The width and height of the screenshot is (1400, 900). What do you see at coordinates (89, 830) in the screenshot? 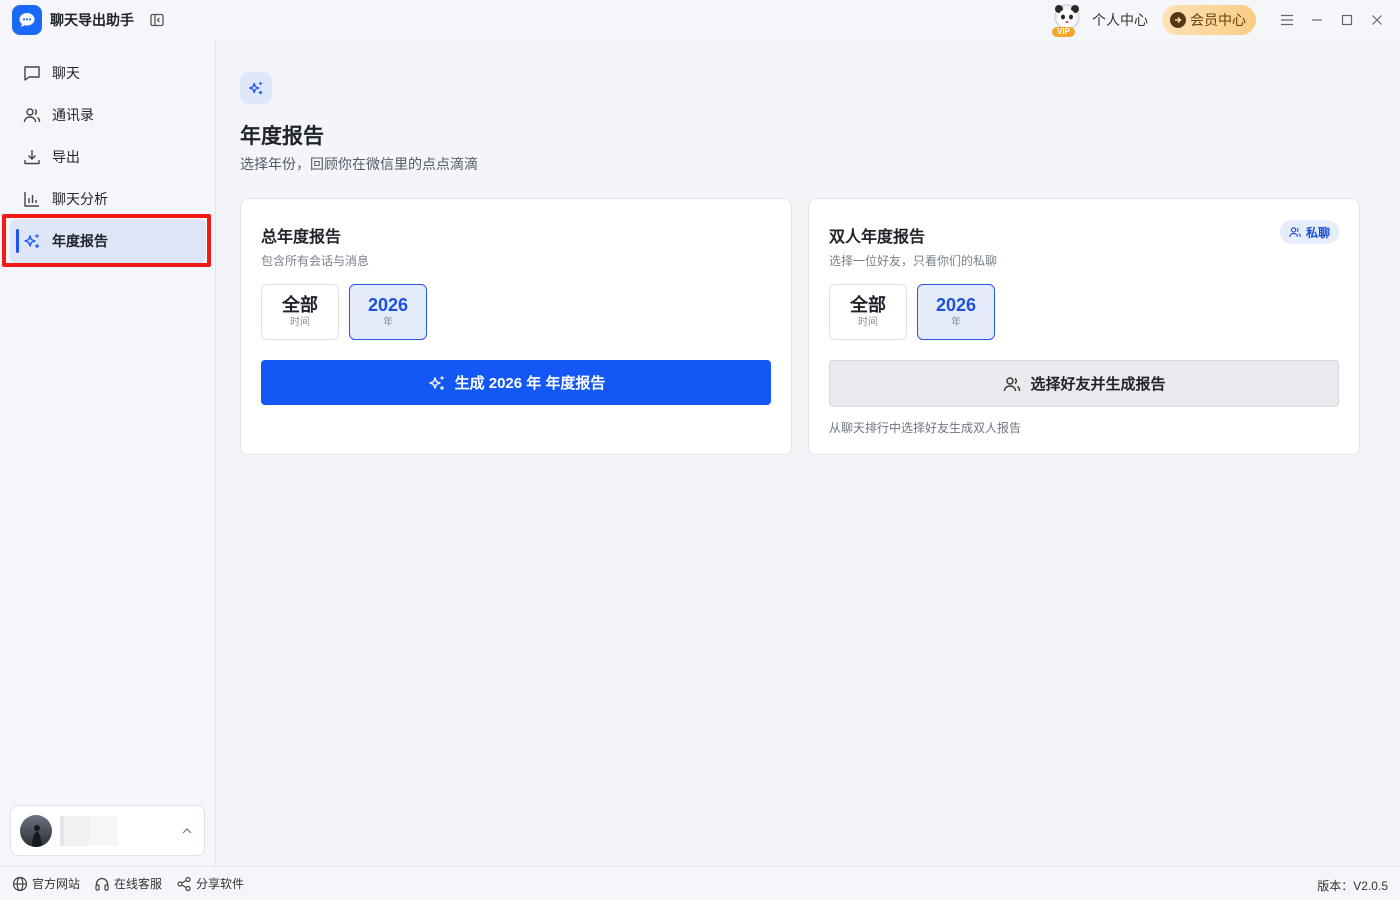
I see `user-name-redacted` at bounding box center [89, 830].